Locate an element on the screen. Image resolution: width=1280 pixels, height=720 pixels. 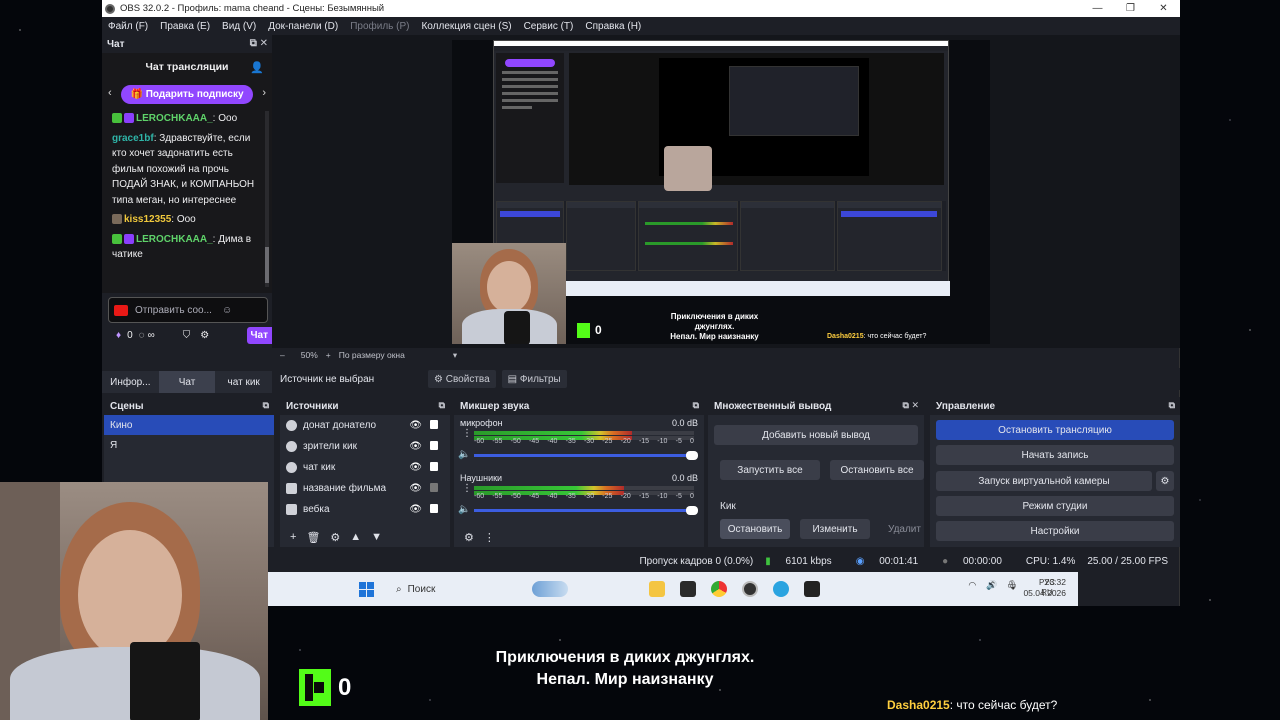
menu-tools: Сервис (T) is located at coordinates (549, 26).